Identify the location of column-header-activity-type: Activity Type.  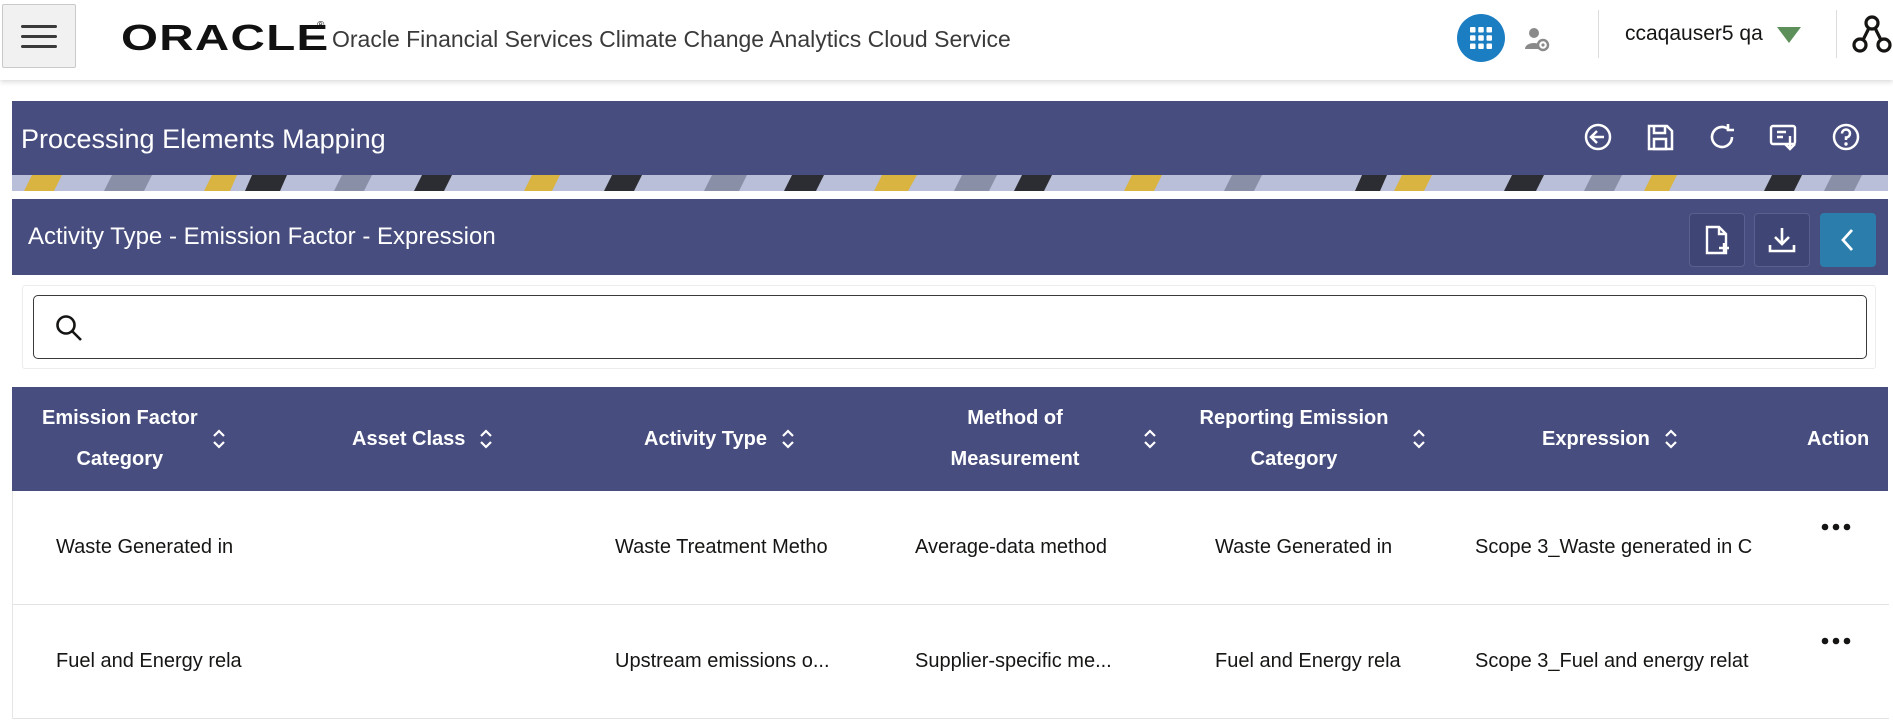
(719, 439).